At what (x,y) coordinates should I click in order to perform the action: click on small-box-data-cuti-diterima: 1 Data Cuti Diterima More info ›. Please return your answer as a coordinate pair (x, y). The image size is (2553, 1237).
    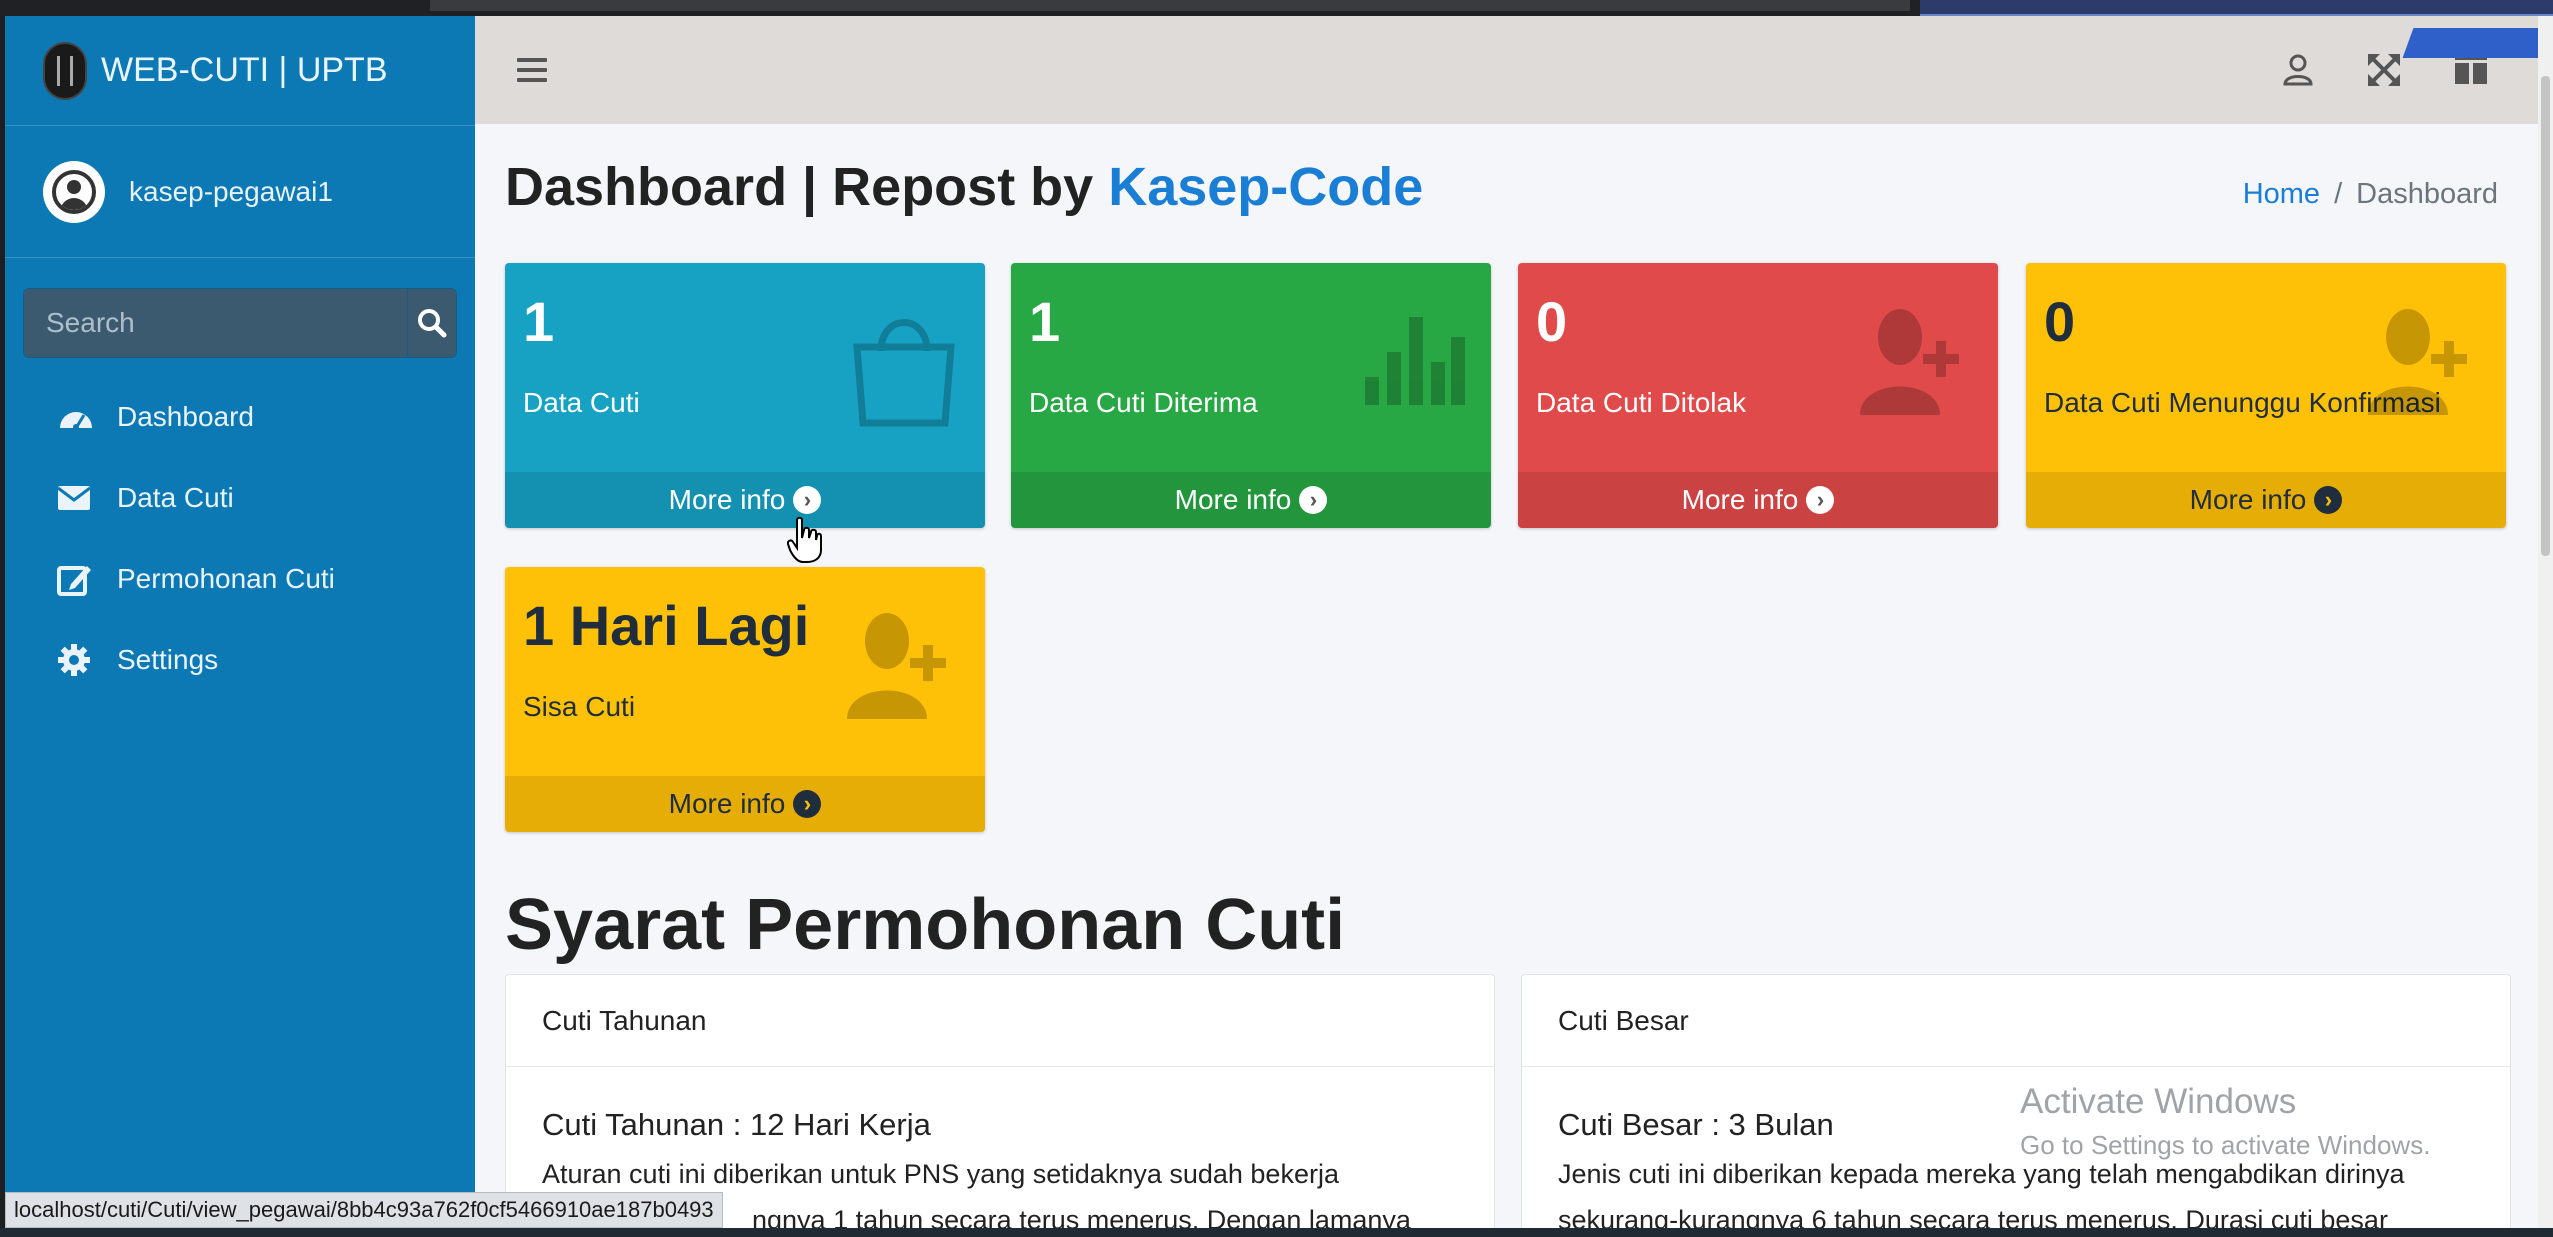
    Looking at the image, I should click on (1251, 395).